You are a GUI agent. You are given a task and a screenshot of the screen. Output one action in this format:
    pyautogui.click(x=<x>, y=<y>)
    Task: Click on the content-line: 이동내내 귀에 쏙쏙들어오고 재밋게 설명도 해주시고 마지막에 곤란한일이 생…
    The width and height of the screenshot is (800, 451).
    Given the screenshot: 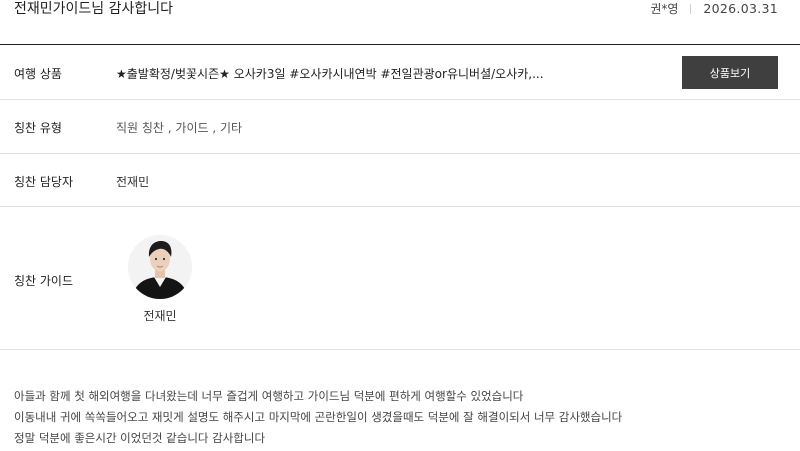 What is the action you would take?
    pyautogui.click(x=318, y=417)
    